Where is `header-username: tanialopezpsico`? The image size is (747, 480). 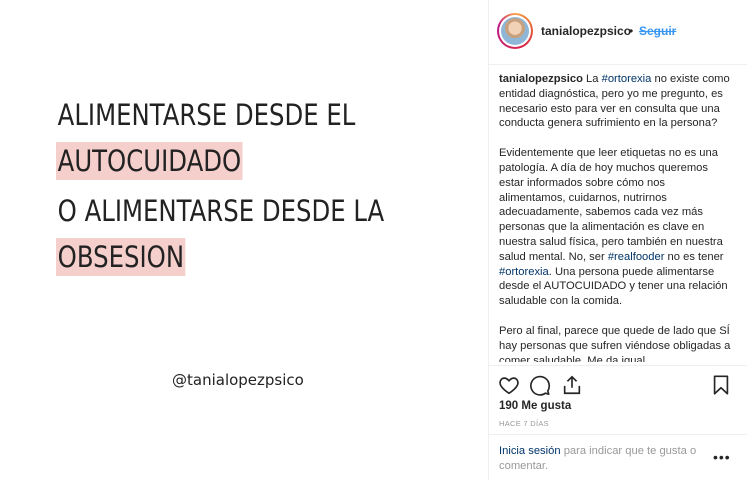 header-username: tanialopezpsico is located at coordinates (586, 31).